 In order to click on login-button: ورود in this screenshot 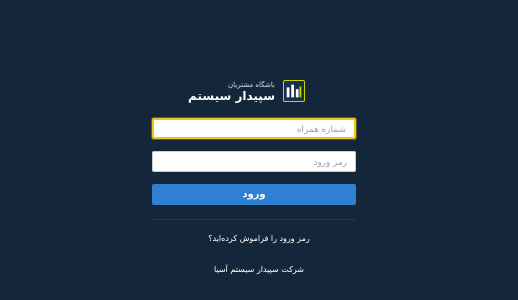, I will do `click(254, 194)`.